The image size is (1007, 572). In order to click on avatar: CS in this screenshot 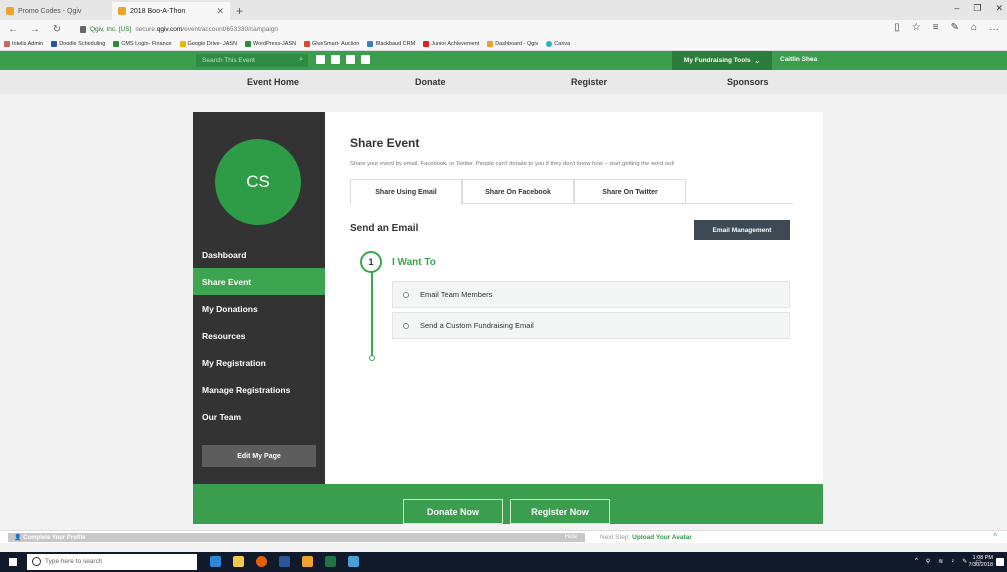, I will do `click(258, 182)`.